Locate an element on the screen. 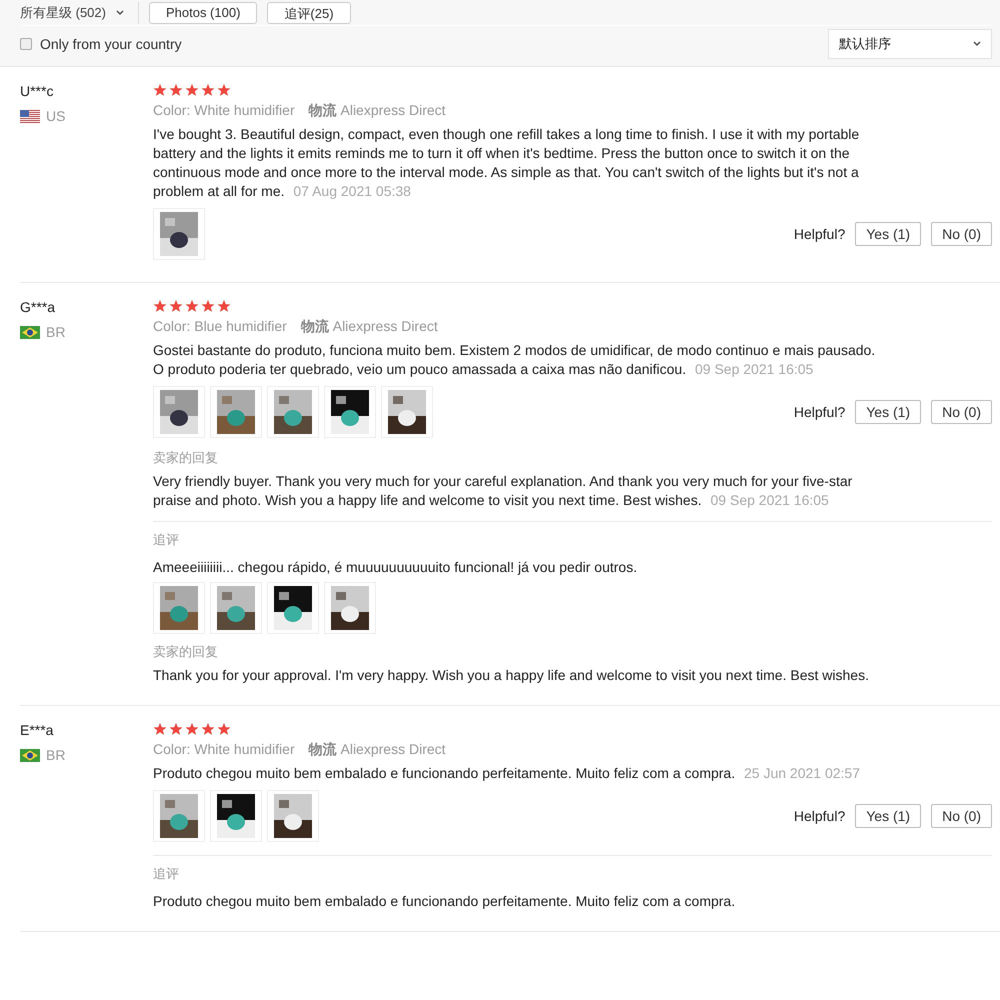 The image size is (1000, 1000). reviewer-name: G***a is located at coordinates (38, 307).